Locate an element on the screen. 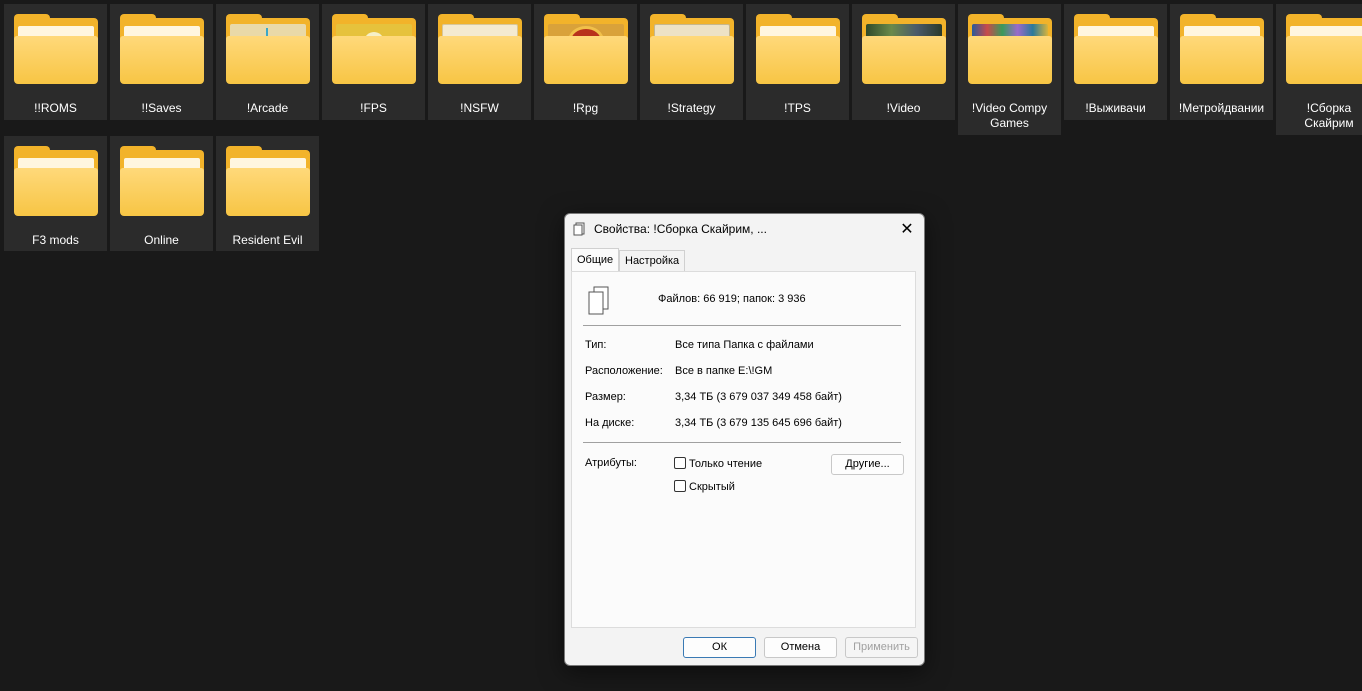 The height and width of the screenshot is (691, 1362). disk-size-label: На диске: is located at coordinates (610, 423).